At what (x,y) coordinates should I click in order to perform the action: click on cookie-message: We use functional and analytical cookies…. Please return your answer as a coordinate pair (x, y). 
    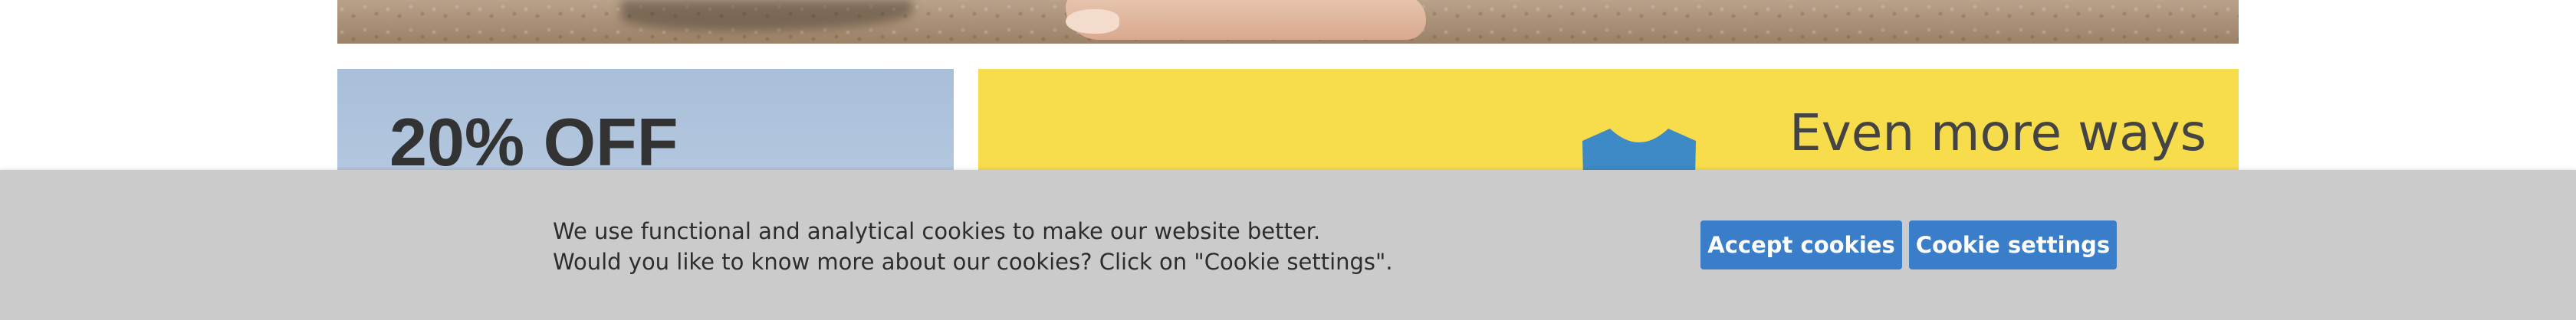
    Looking at the image, I should click on (973, 246).